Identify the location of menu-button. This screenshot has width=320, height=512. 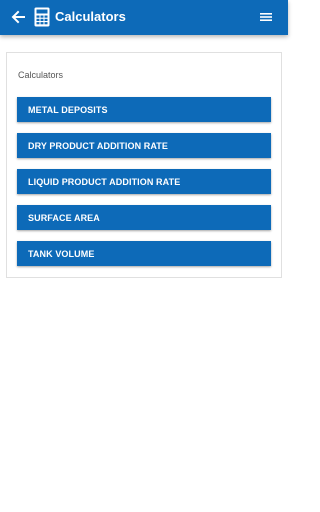
(266, 17).